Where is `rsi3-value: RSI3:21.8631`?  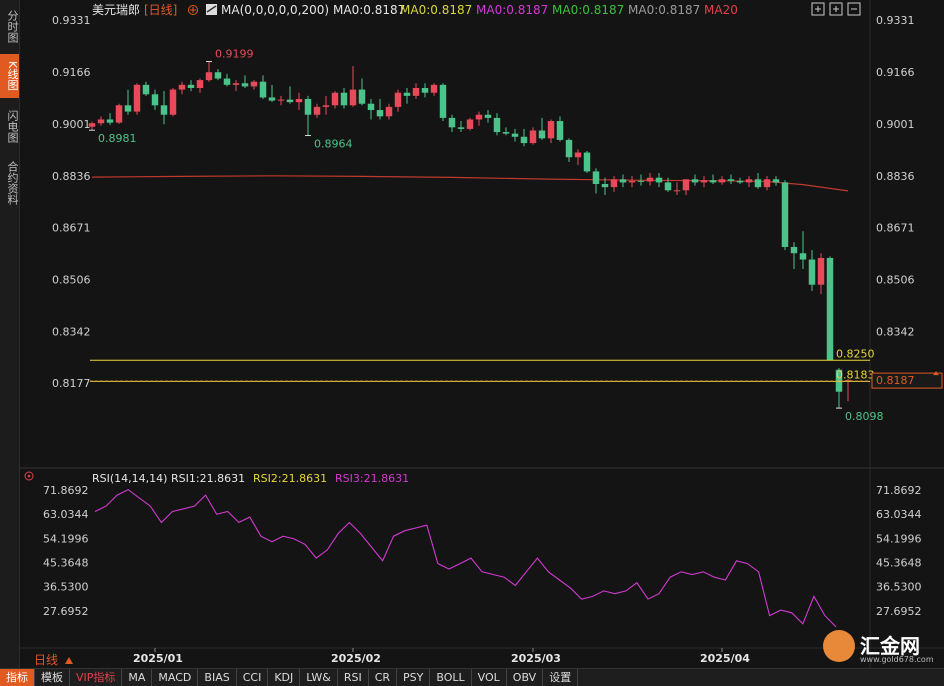
rsi3-value: RSI3:21.8631 is located at coordinates (372, 478).